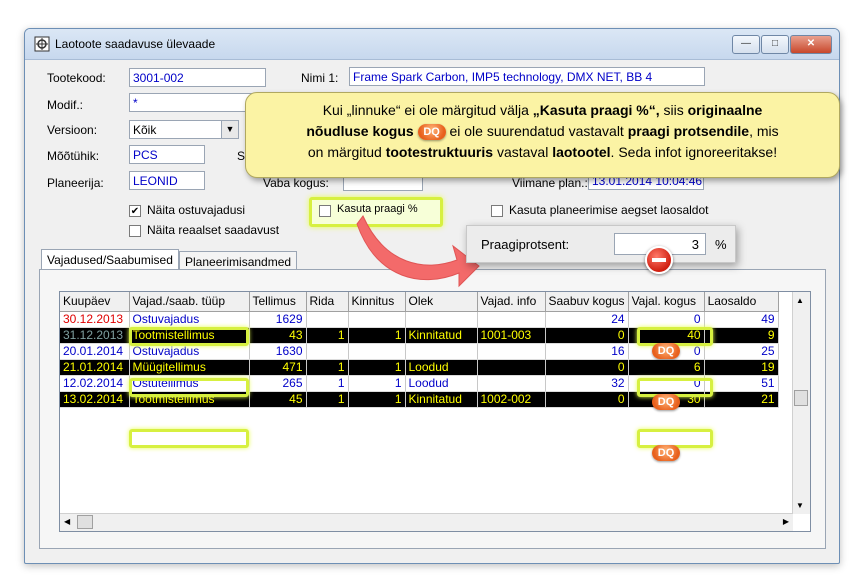 The width and height of the screenshot is (865, 585). Describe the element at coordinates (764, 131) in the screenshot. I see `callout-text: , mis` at that location.